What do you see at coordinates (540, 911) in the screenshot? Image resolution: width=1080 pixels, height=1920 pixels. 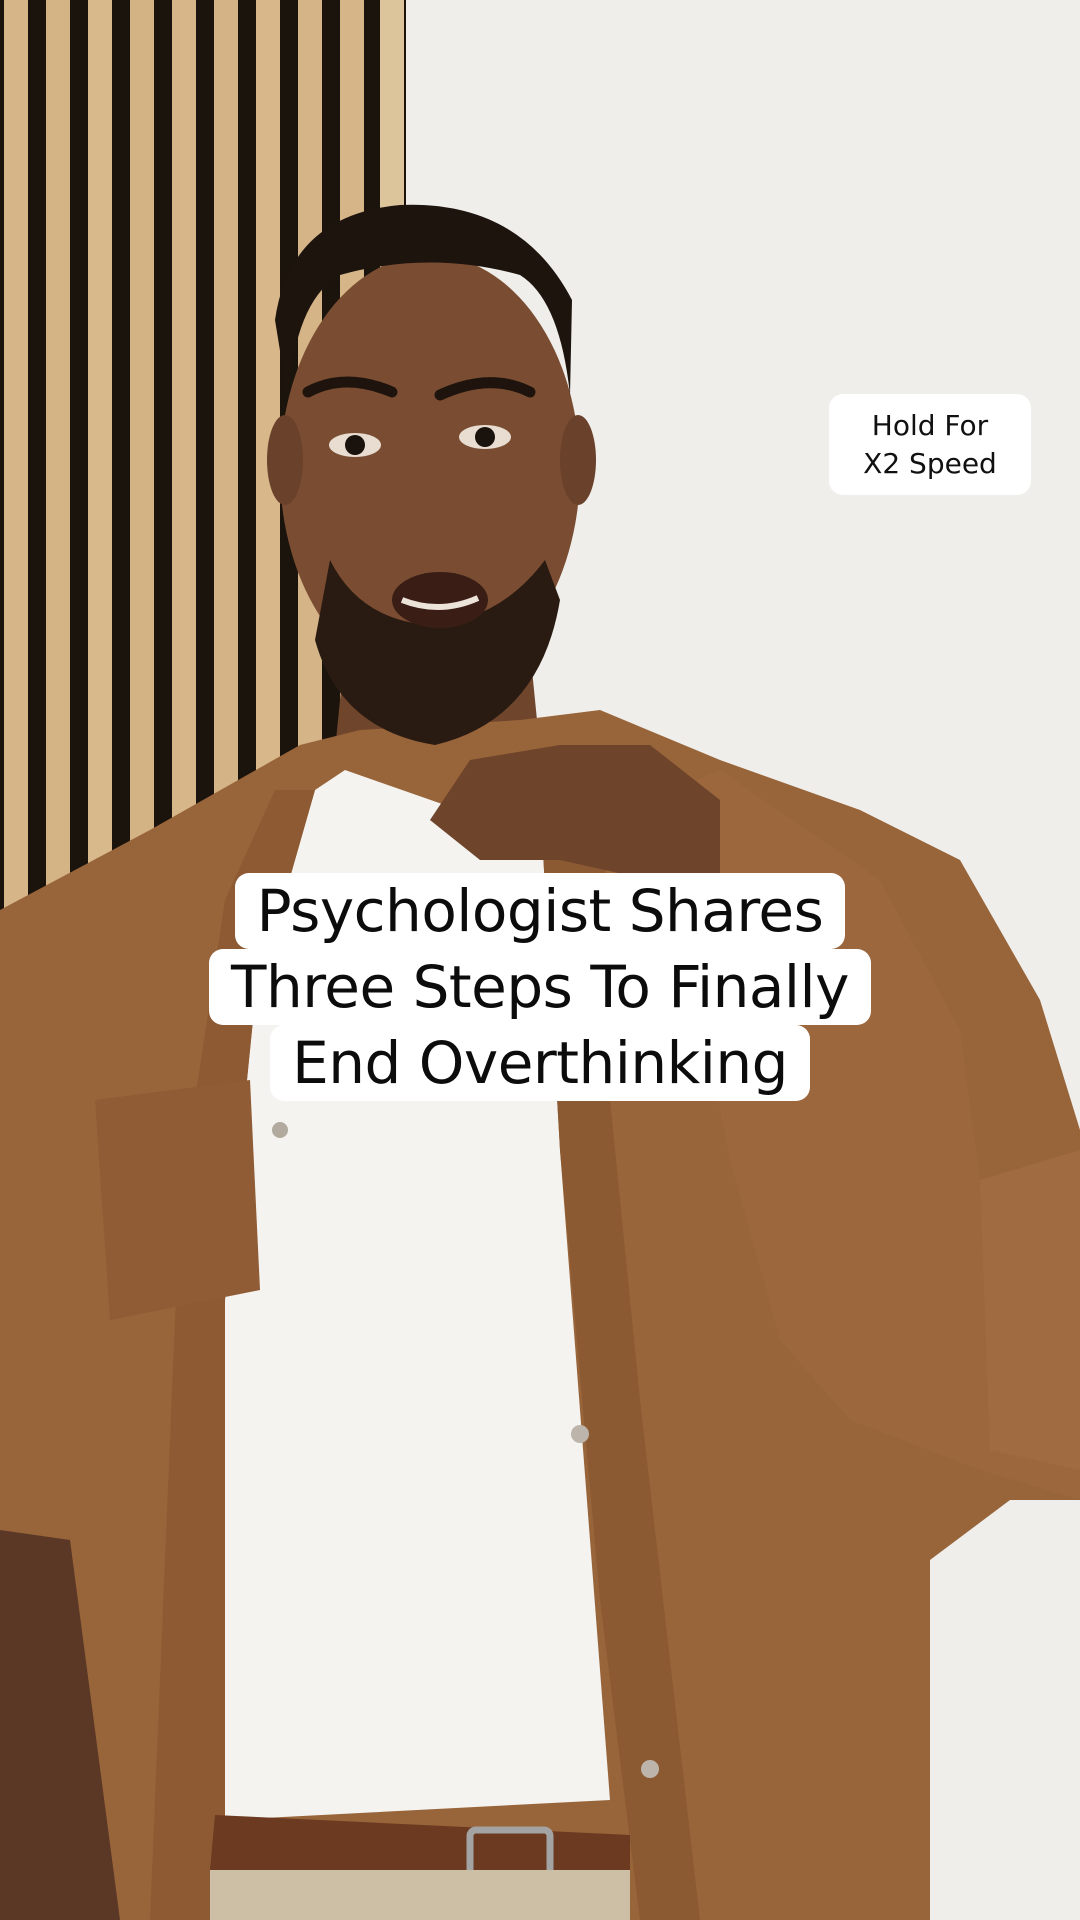 I see `caption-line-1: Psychologist Shares` at bounding box center [540, 911].